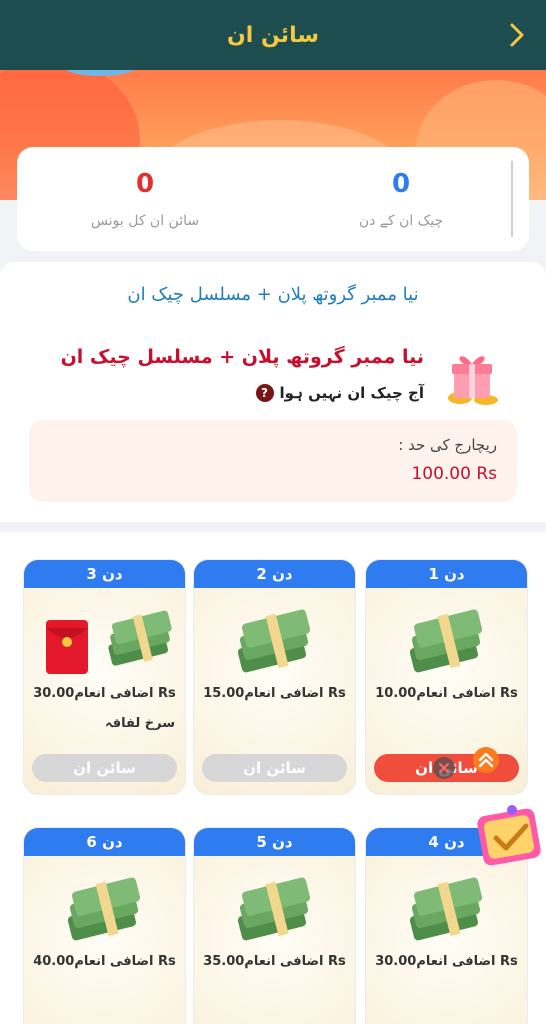  I want to click on page-title: سائن ان, so click(273, 35).